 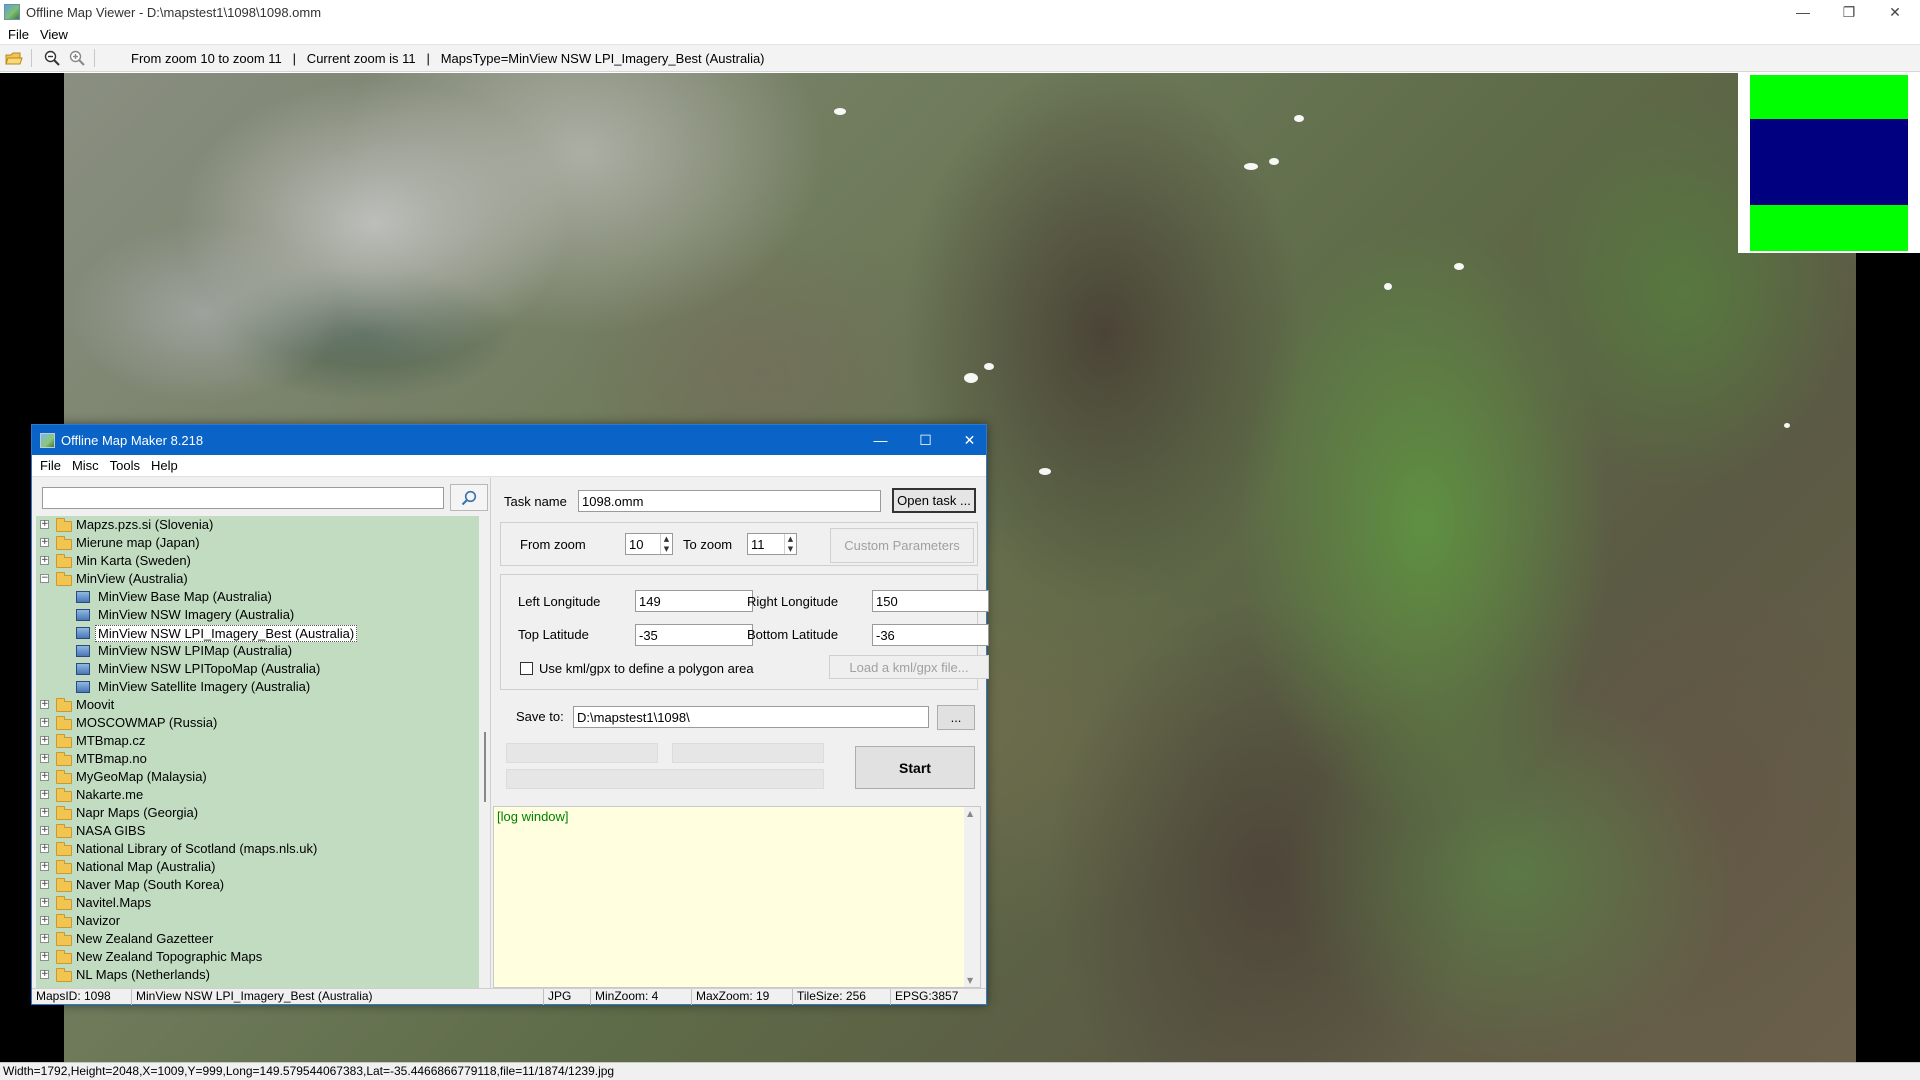 What do you see at coordinates (257, 597) in the screenshot?
I see `tree-map-item: MinView Base Map (Australia)` at bounding box center [257, 597].